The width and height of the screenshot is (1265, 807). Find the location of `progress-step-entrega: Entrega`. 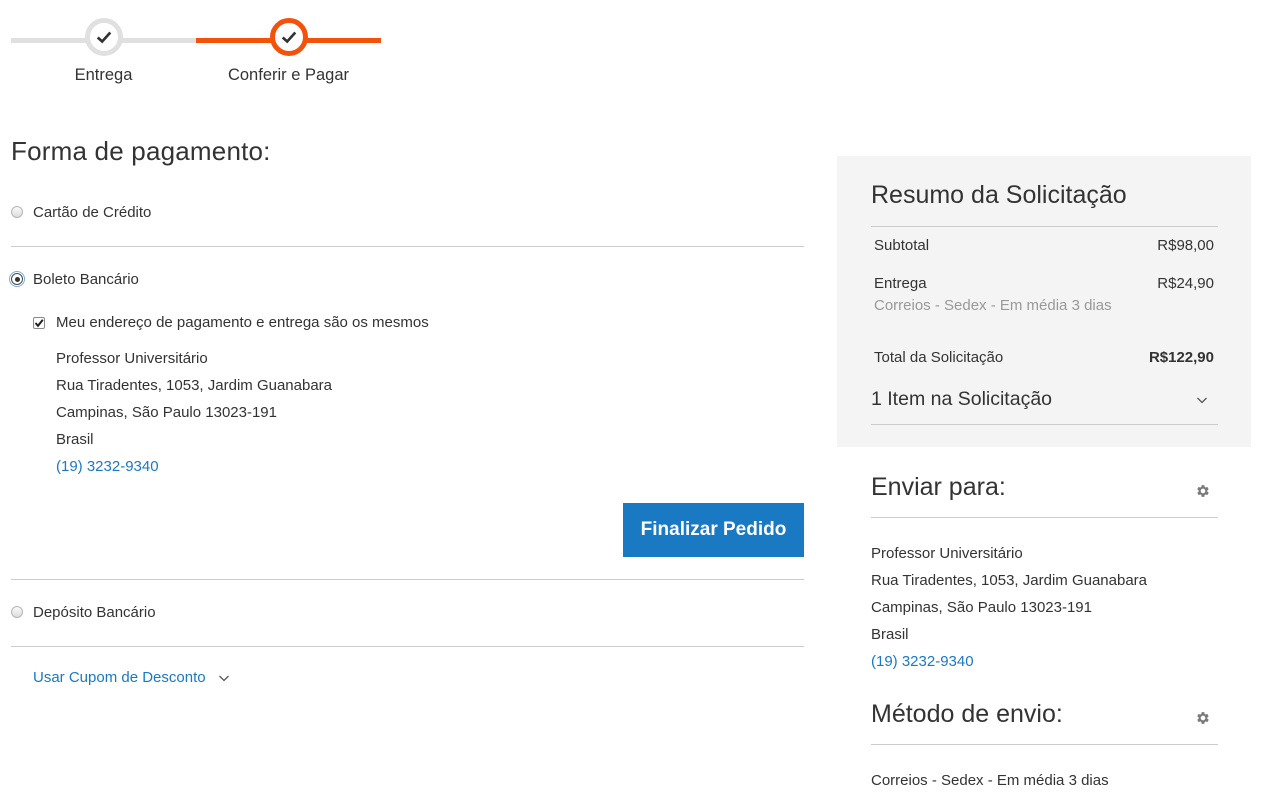

progress-step-entrega: Entrega is located at coordinates (103, 51).